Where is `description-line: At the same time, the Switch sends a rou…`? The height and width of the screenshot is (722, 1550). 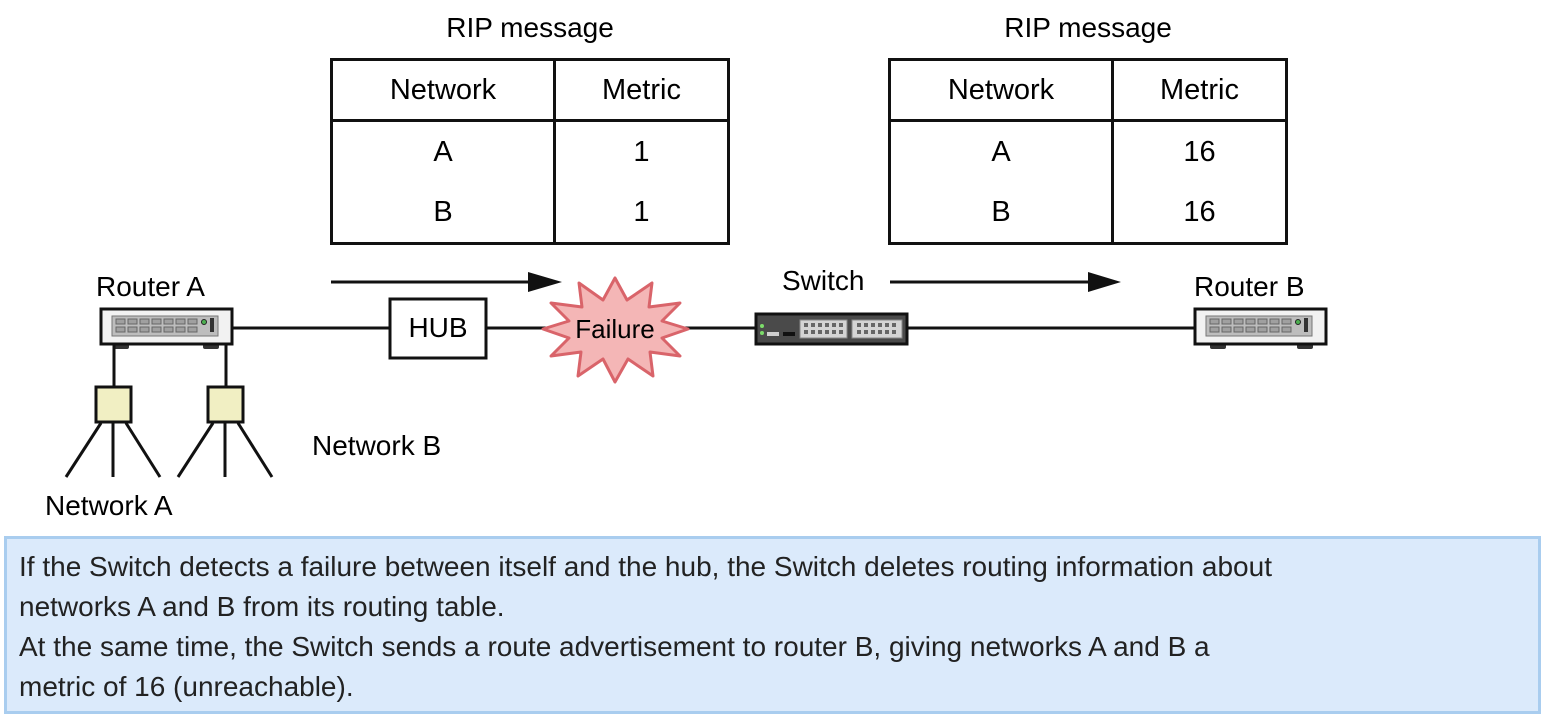 description-line: At the same time, the Switch sends a rou… is located at coordinates (614, 646).